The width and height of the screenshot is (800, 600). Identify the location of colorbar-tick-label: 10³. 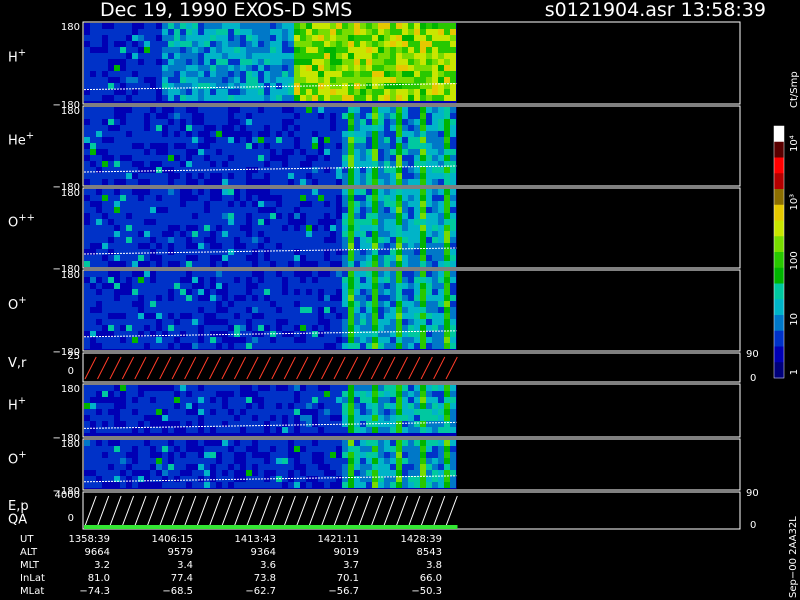
(794, 202).